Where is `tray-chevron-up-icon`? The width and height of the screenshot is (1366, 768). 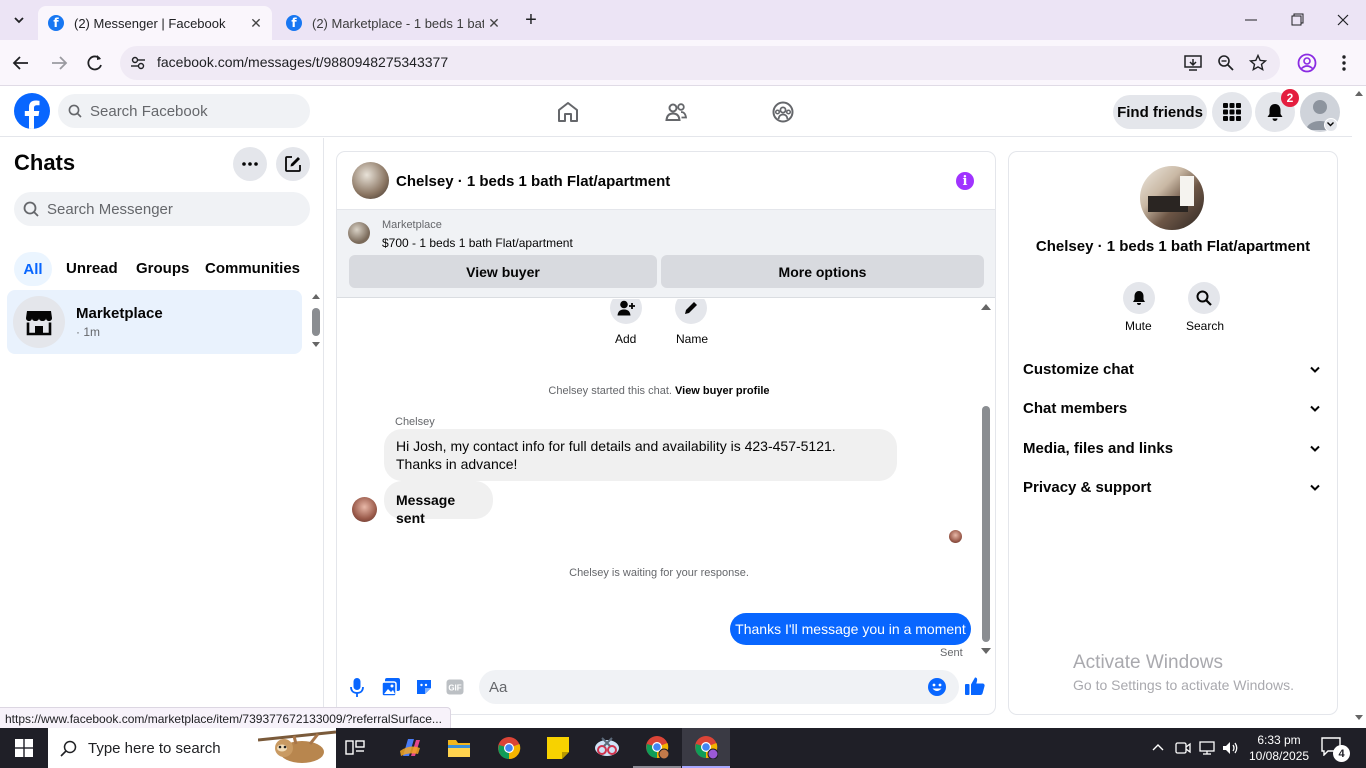
tray-chevron-up-icon is located at coordinates (1158, 747).